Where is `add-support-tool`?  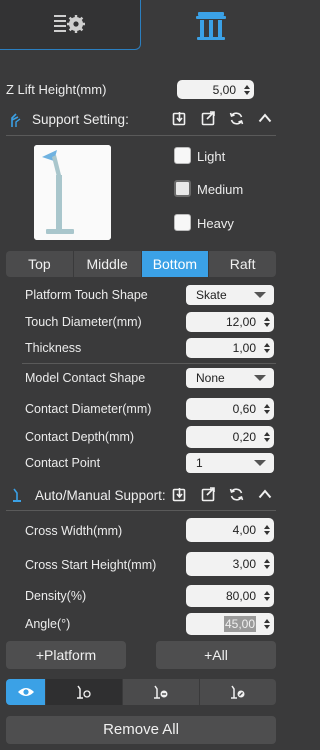 add-support-tool is located at coordinates (84, 692).